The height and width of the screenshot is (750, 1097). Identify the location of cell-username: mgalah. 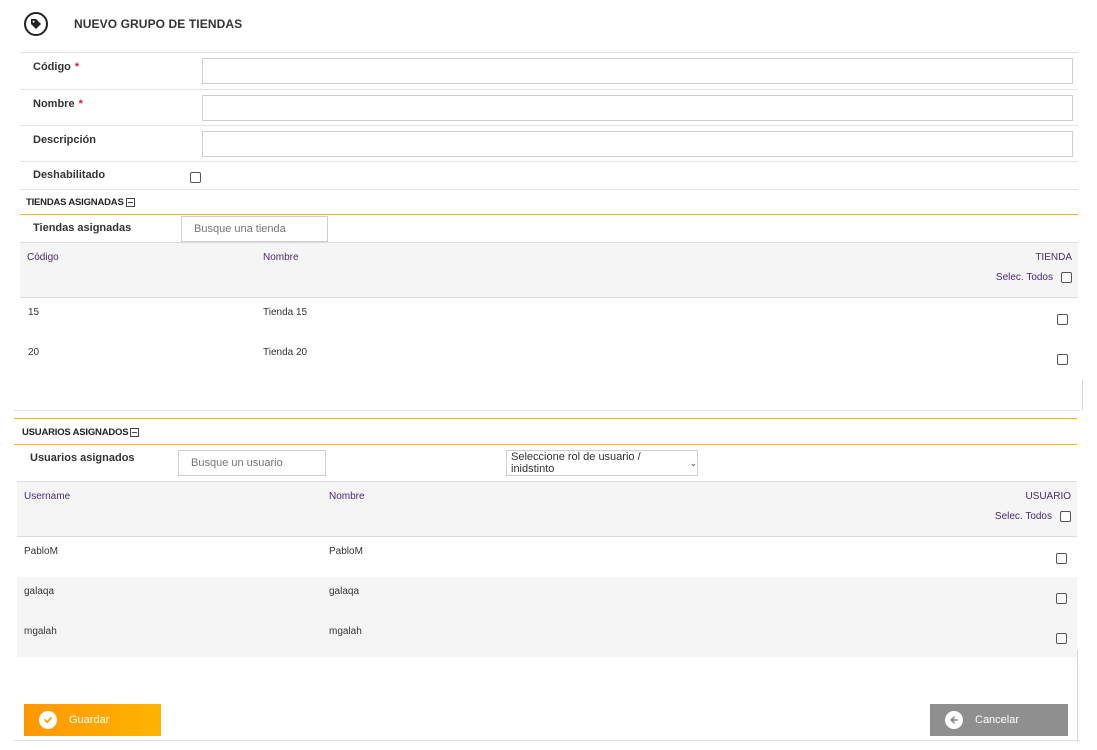
(40, 631).